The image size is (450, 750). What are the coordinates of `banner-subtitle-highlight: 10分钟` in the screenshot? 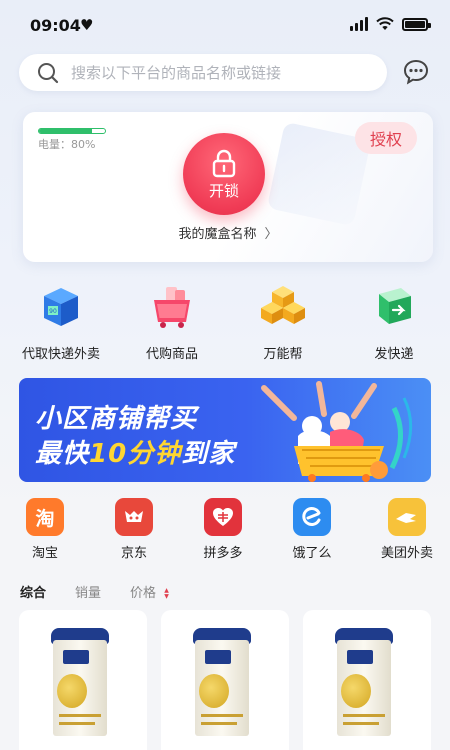 It's located at (135, 454).